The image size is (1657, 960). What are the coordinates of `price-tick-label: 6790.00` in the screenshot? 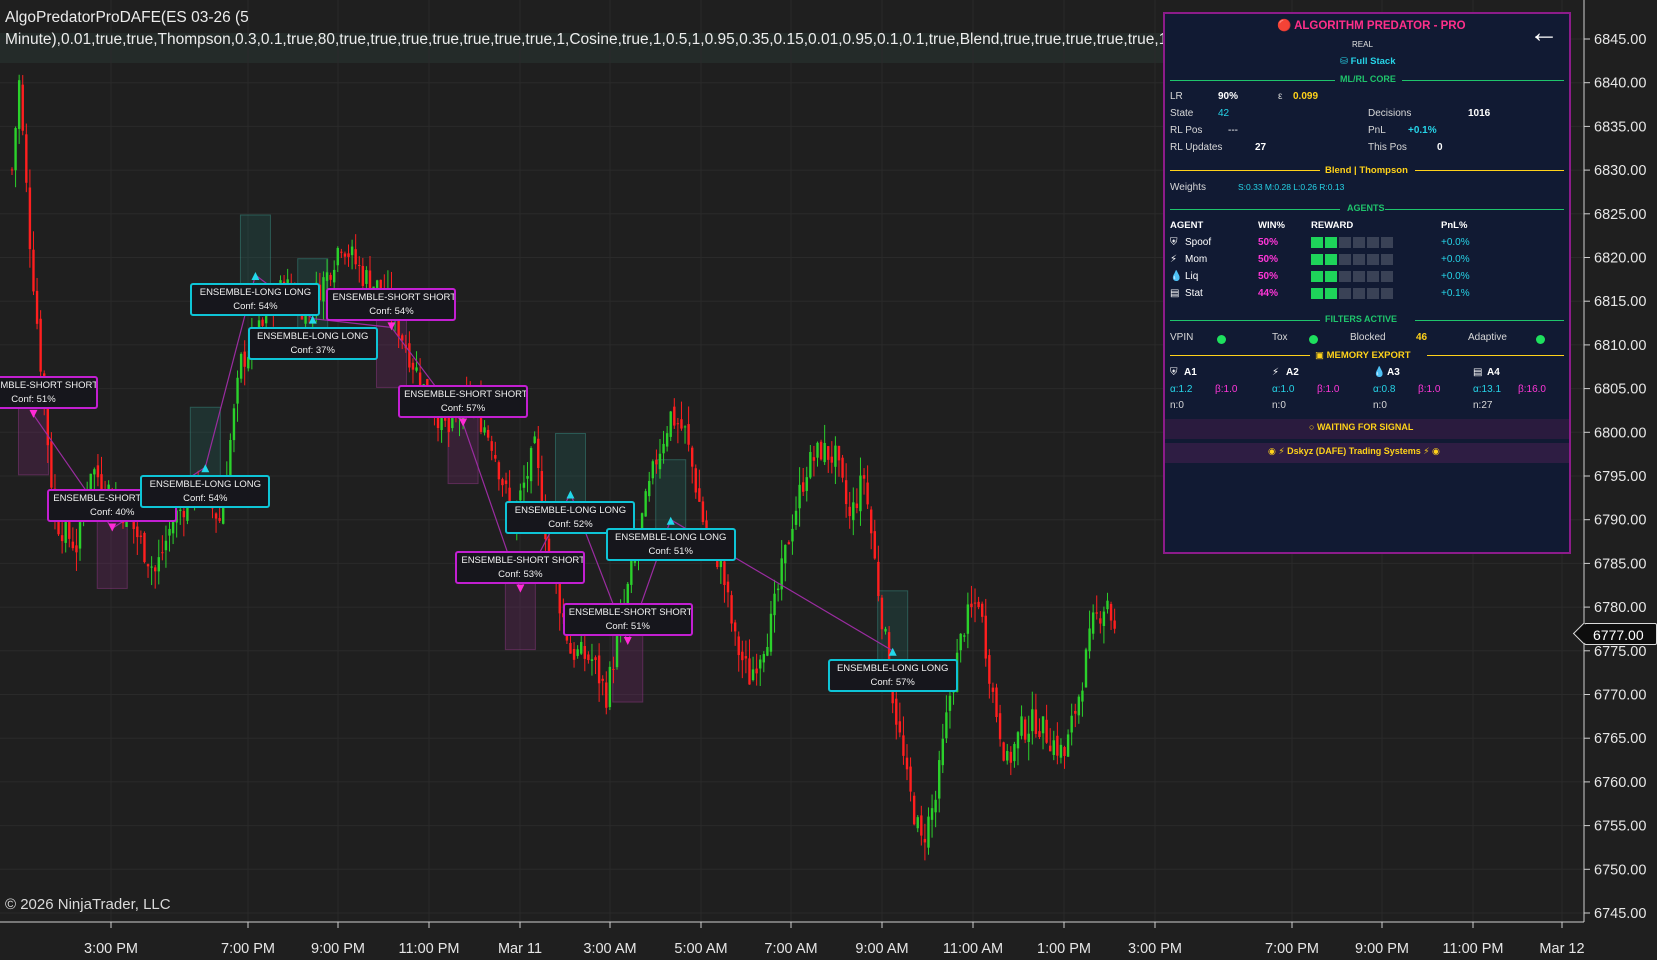 It's located at (1620, 521).